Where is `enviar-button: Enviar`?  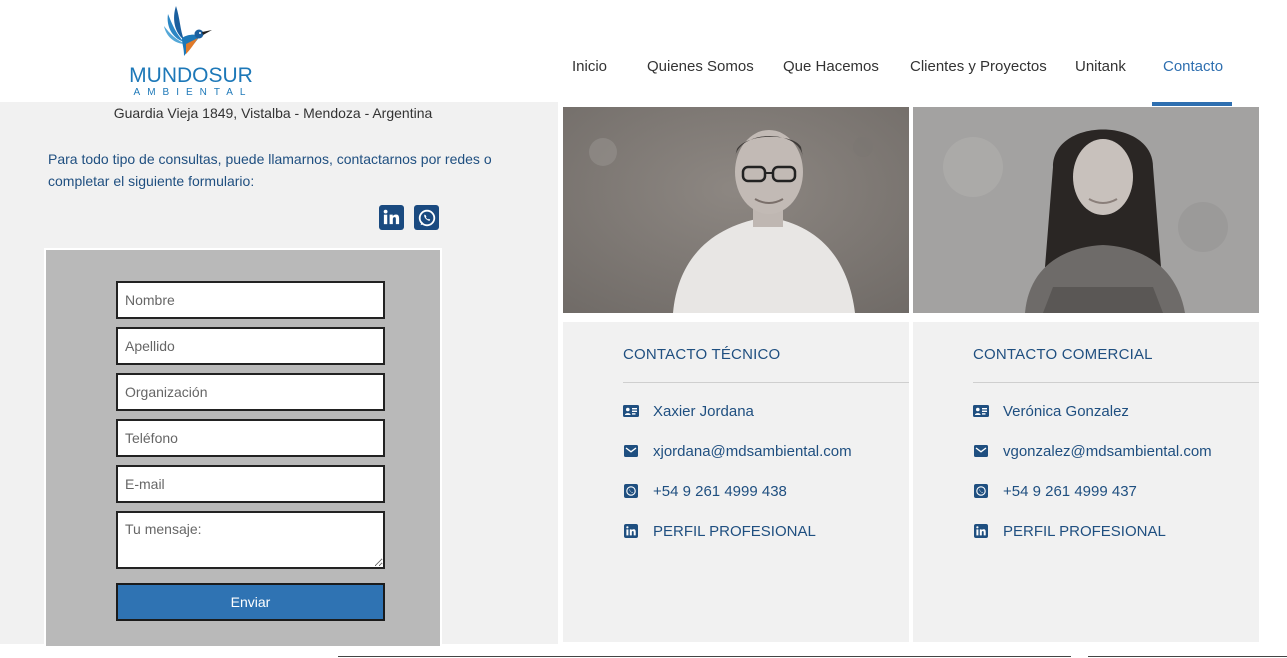
enviar-button: Enviar is located at coordinates (250, 602).